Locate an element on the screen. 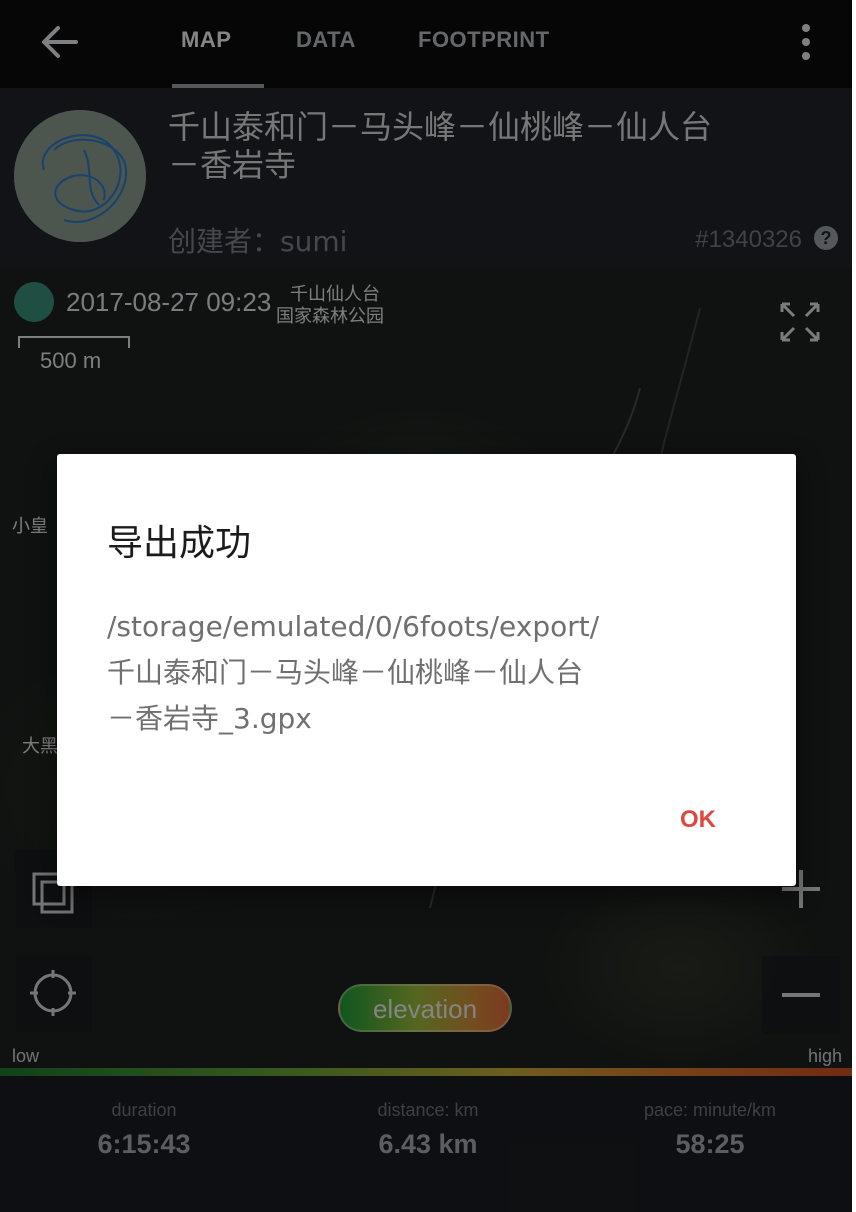 This screenshot has width=856, height=1212. dialog-title: 导出成功 is located at coordinates (179, 543).